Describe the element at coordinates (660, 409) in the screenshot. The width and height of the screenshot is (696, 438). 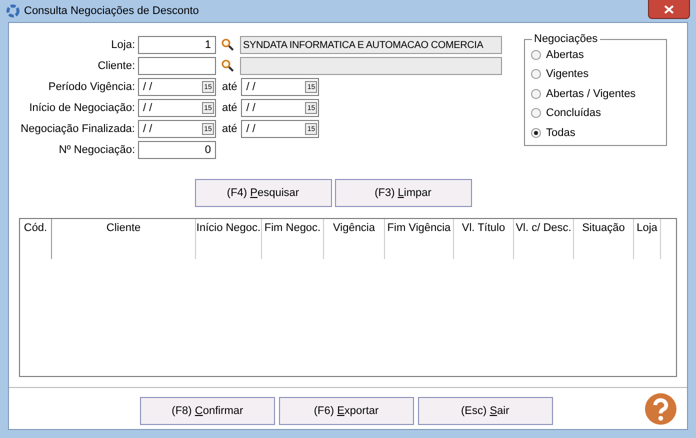
I see `help-icon` at that location.